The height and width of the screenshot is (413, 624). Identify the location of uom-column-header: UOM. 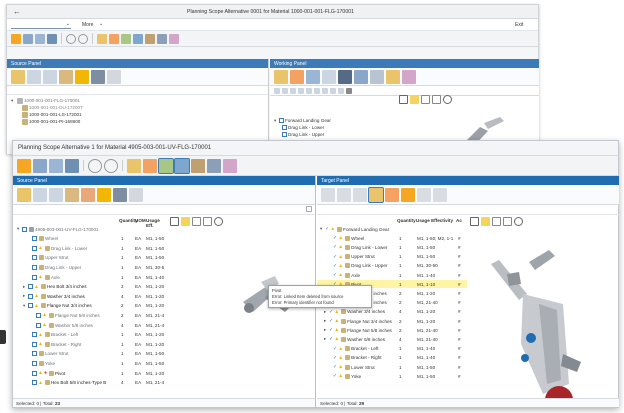
(140, 220).